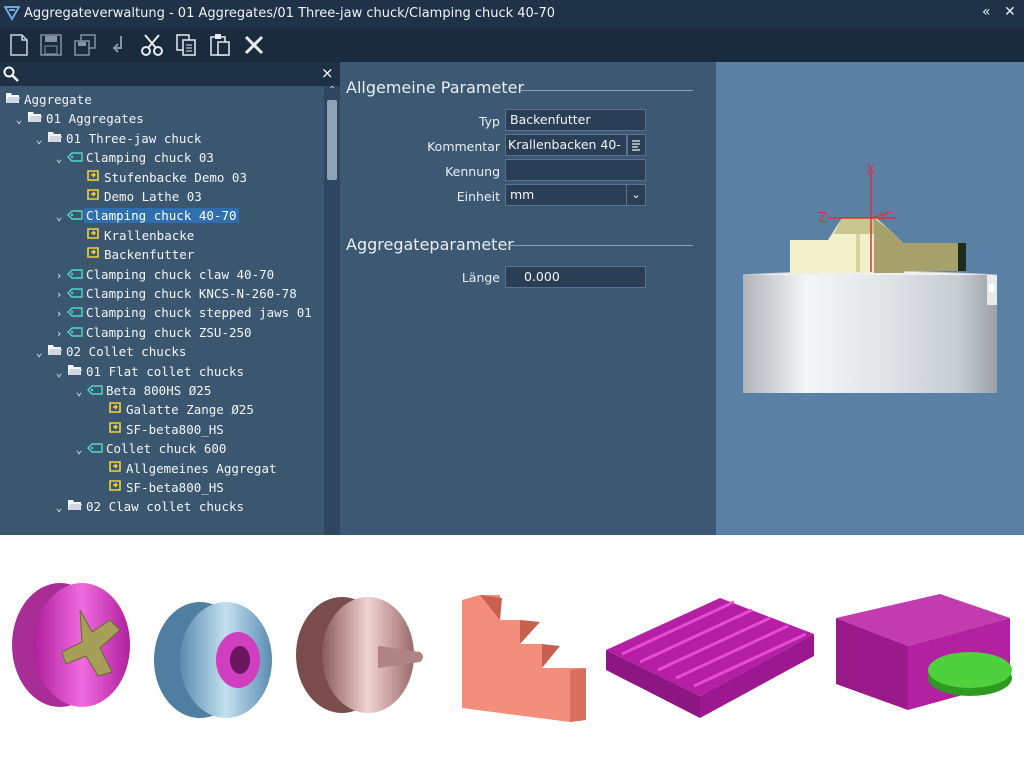 This screenshot has height=772, width=1024. I want to click on tree-node: › Clamping chuck KNCS-N-260-78, so click(175, 293).